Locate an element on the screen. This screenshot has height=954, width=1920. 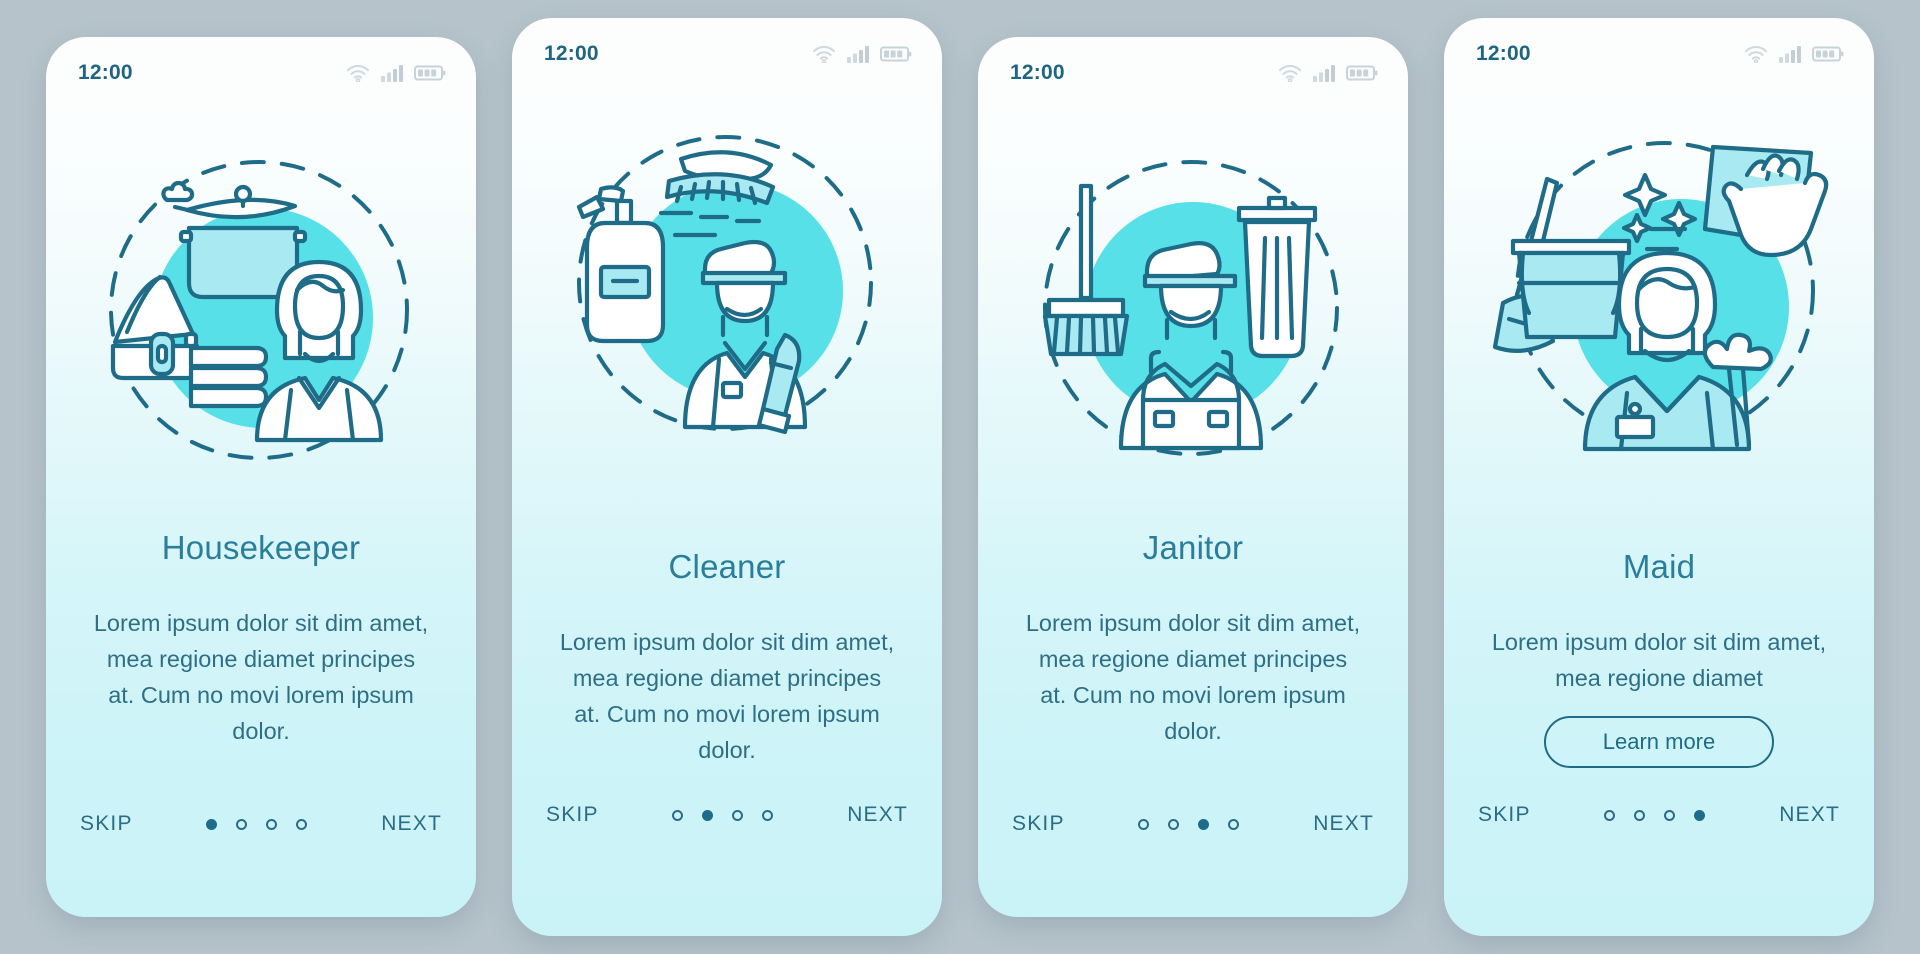
page-title: Maid is located at coordinates (1659, 566).